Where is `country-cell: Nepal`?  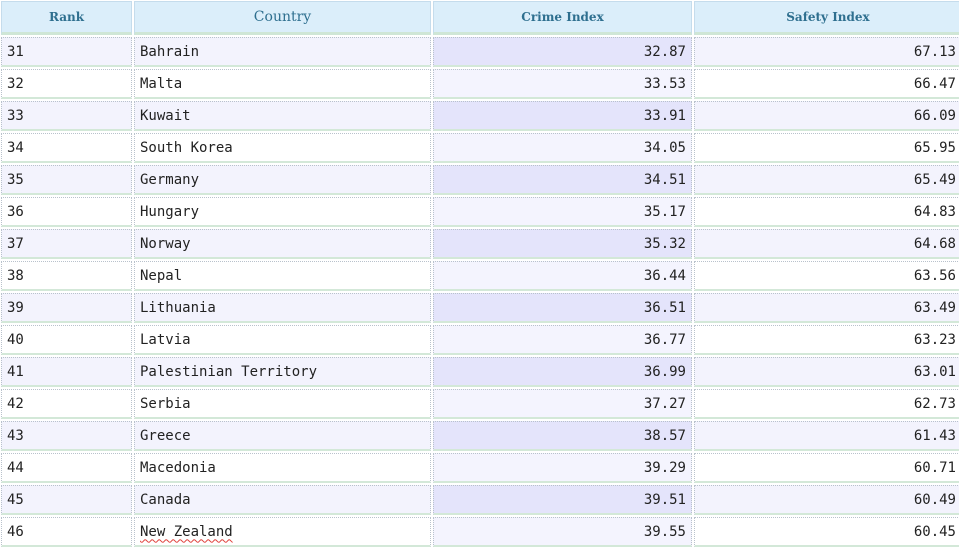 country-cell: Nepal is located at coordinates (282, 276).